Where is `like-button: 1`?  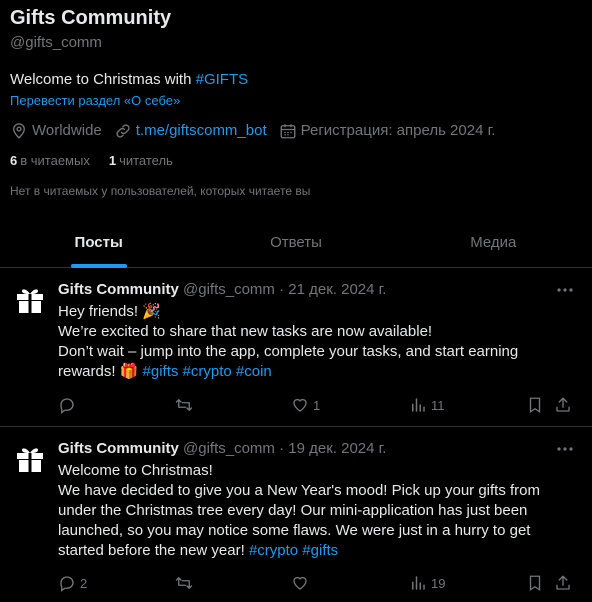
like-button: 1 is located at coordinates (350, 405).